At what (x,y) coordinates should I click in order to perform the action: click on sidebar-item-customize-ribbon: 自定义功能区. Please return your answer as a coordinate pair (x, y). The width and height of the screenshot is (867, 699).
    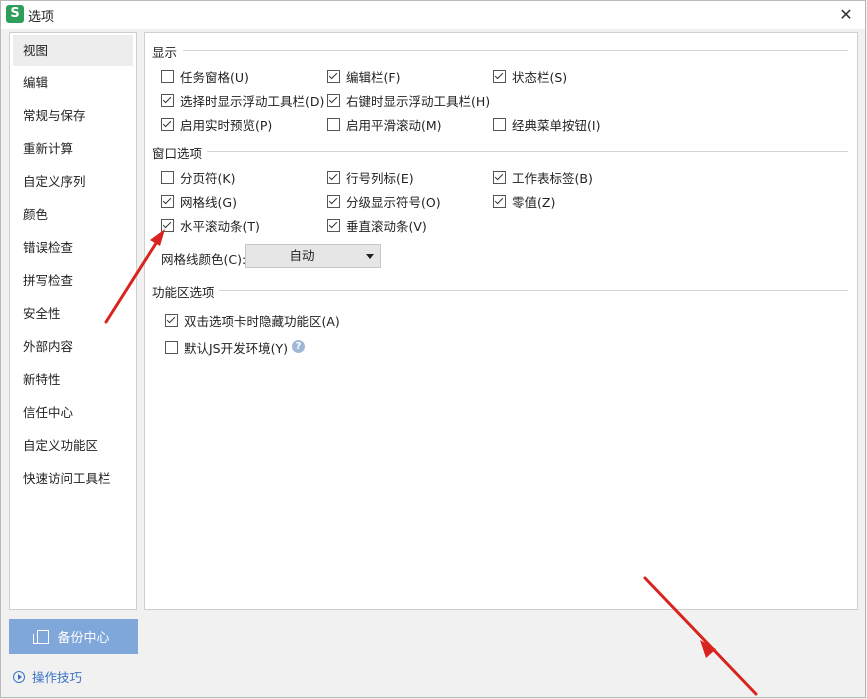
    Looking at the image, I should click on (73, 445).